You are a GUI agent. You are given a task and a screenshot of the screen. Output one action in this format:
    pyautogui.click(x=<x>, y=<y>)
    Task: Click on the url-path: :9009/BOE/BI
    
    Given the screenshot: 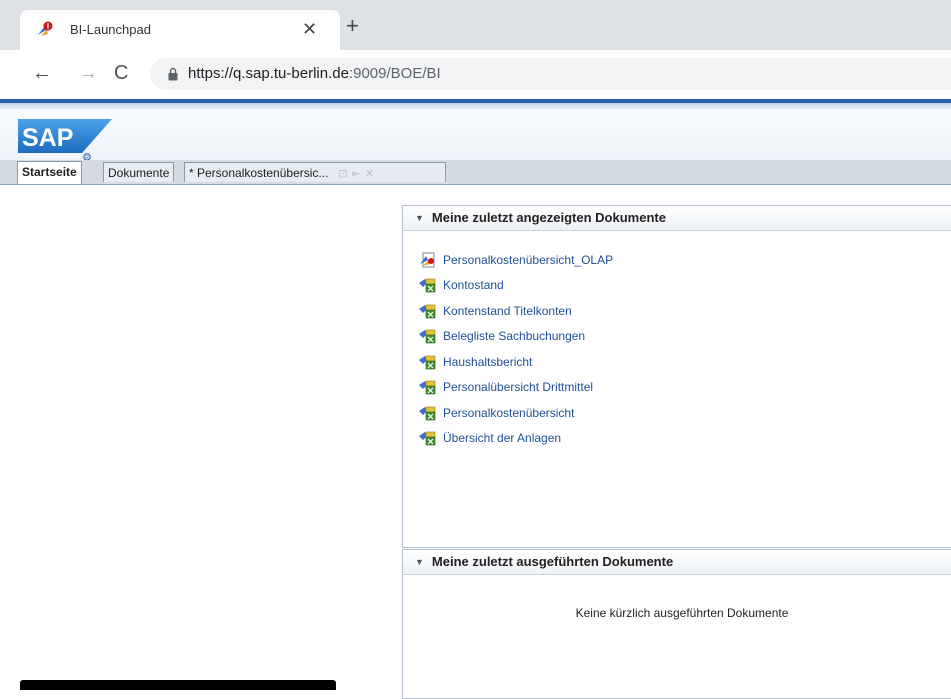 What is the action you would take?
    pyautogui.click(x=394, y=73)
    